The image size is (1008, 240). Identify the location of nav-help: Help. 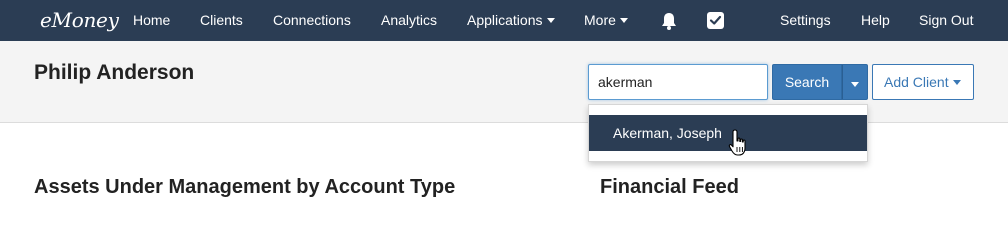
(875, 20).